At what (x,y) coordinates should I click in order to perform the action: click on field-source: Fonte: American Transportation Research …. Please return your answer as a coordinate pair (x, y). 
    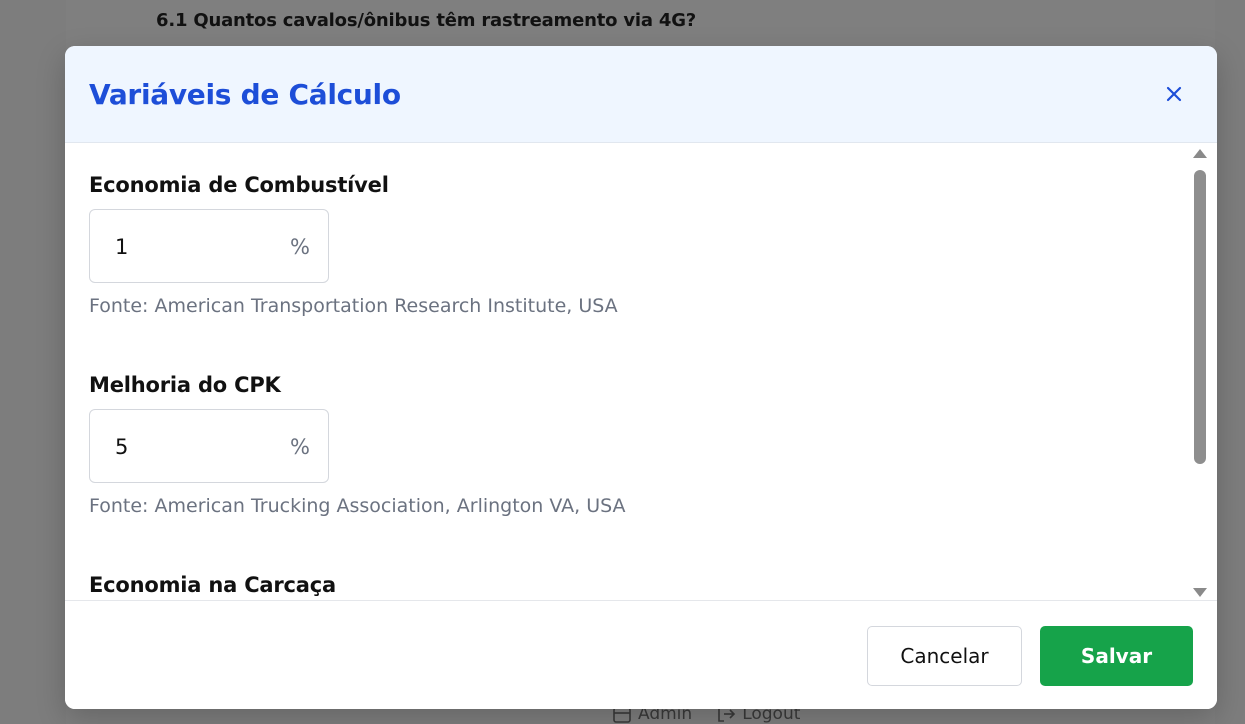
    Looking at the image, I should click on (353, 306).